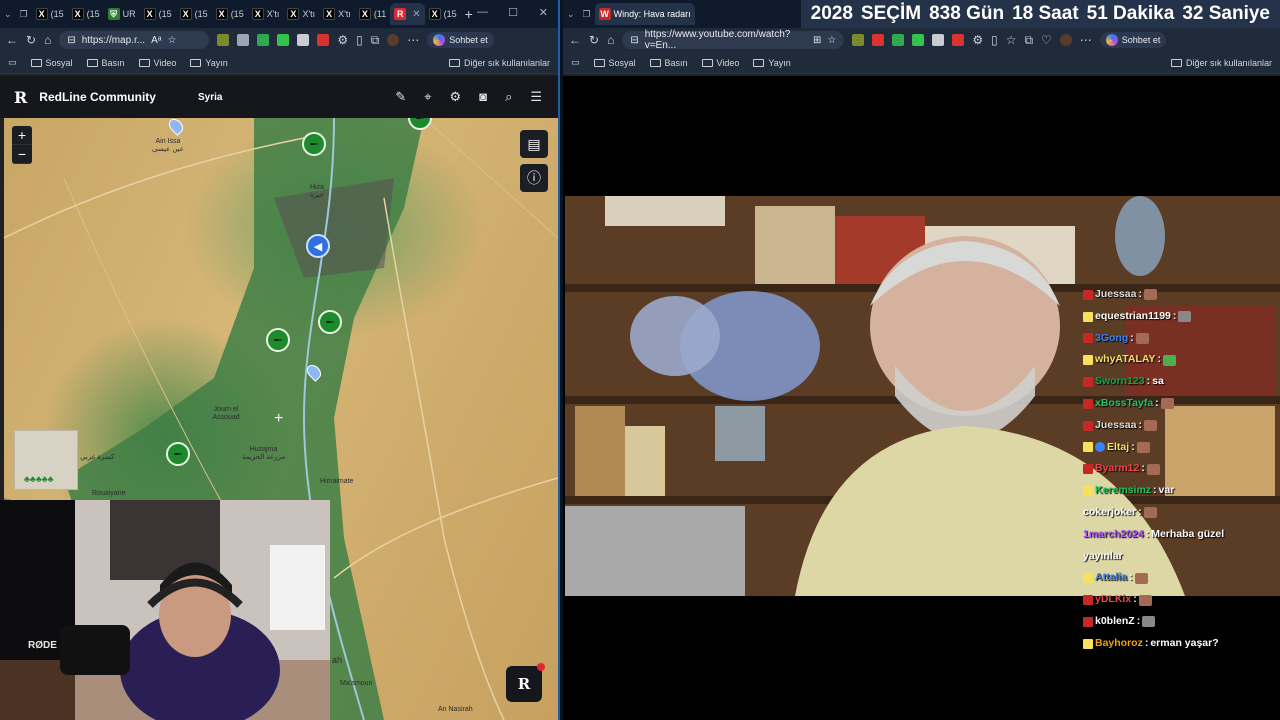 The width and height of the screenshot is (1280, 720). I want to click on info-button: ⓘ, so click(534, 178).